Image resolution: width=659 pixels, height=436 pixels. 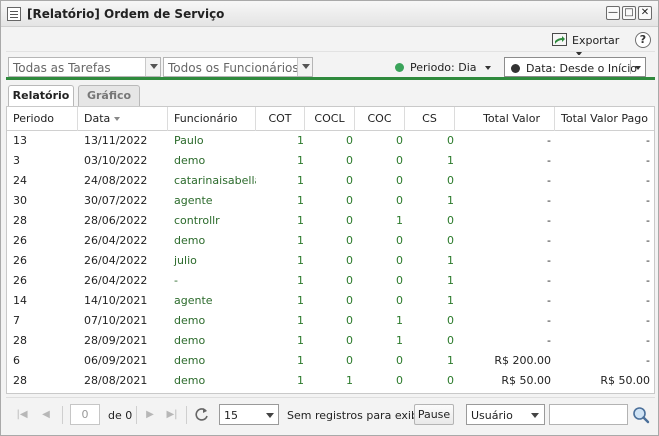 I want to click on search-field-select: Usuário, so click(x=505, y=414).